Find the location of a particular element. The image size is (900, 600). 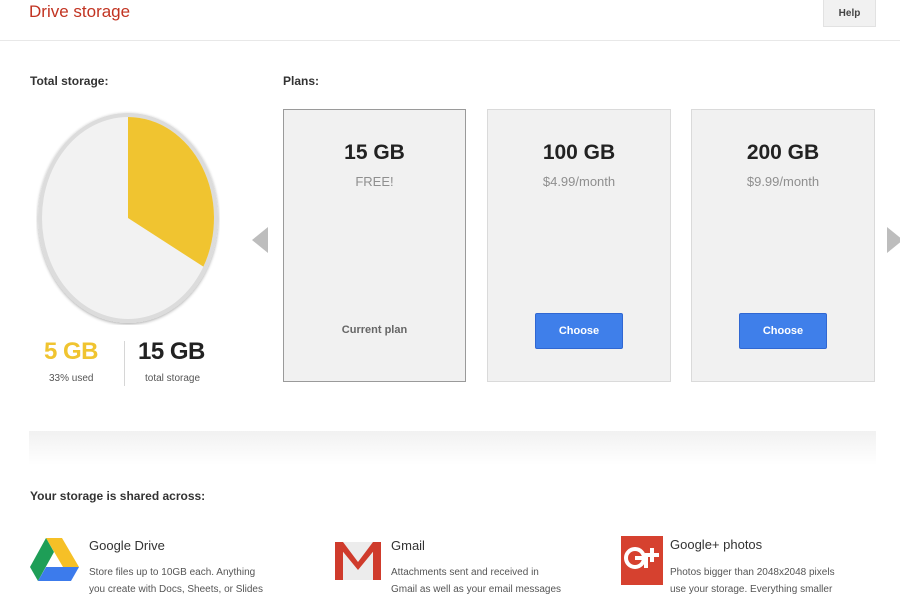

service-name-photos: Google+ photos is located at coordinates (716, 544).